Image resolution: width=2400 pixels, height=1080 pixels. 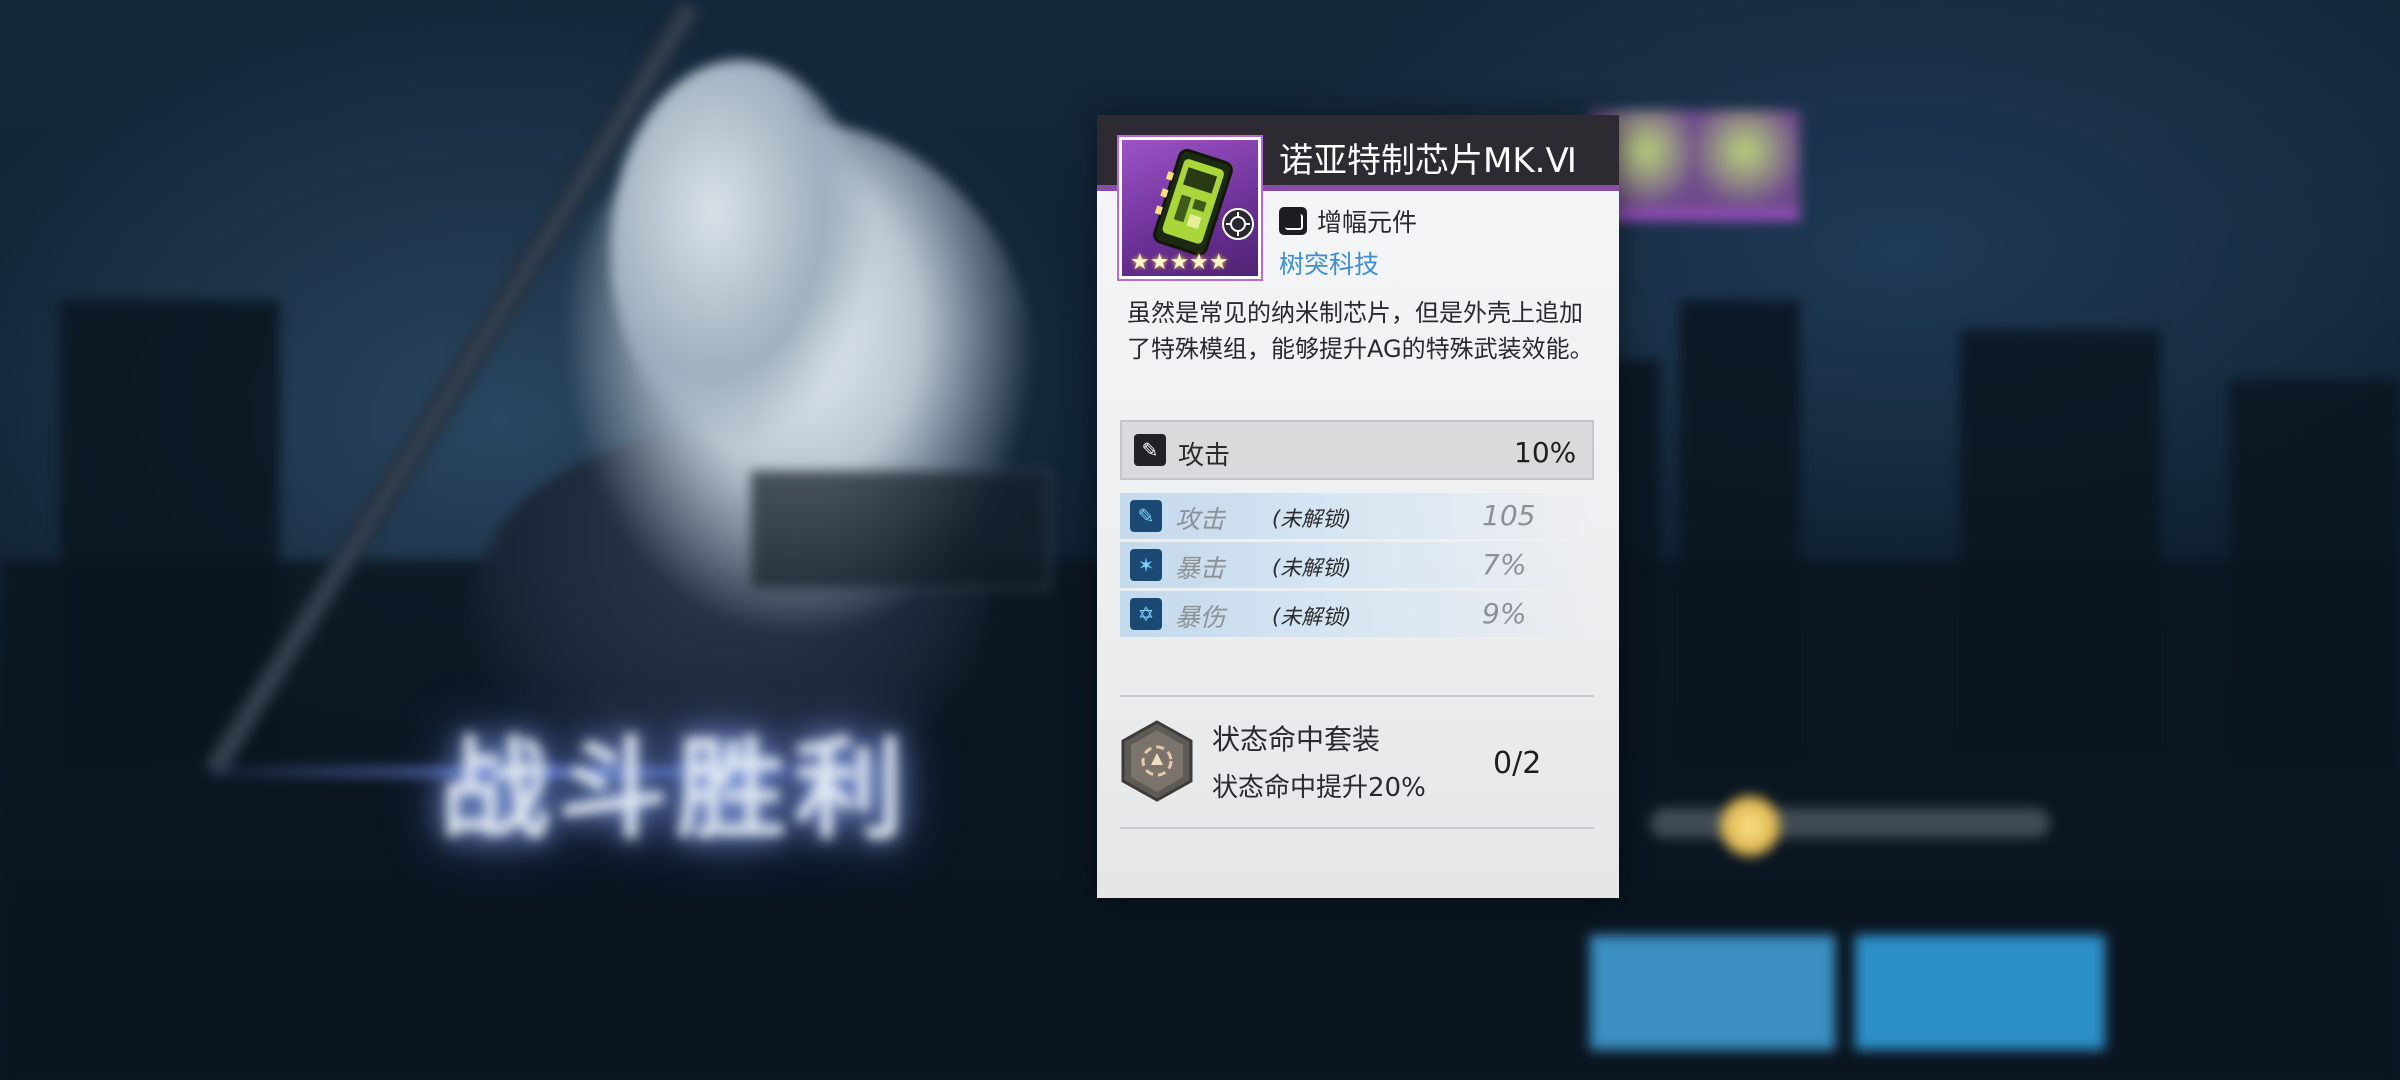 I want to click on sub-stat-row: ✡ 暴伤 (未解锁) 9%, so click(x=1357, y=614).